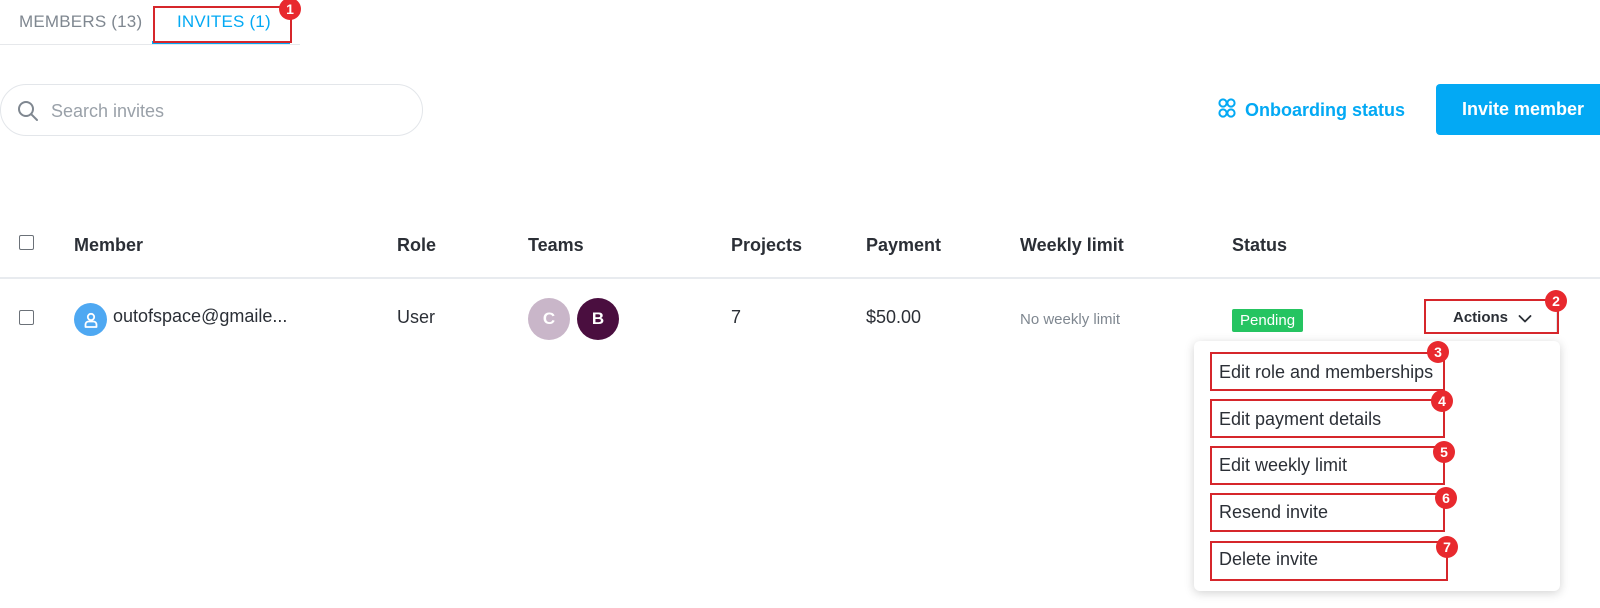  What do you see at coordinates (1300, 419) in the screenshot?
I see `menu-item-edit-payment: Edit payment details` at bounding box center [1300, 419].